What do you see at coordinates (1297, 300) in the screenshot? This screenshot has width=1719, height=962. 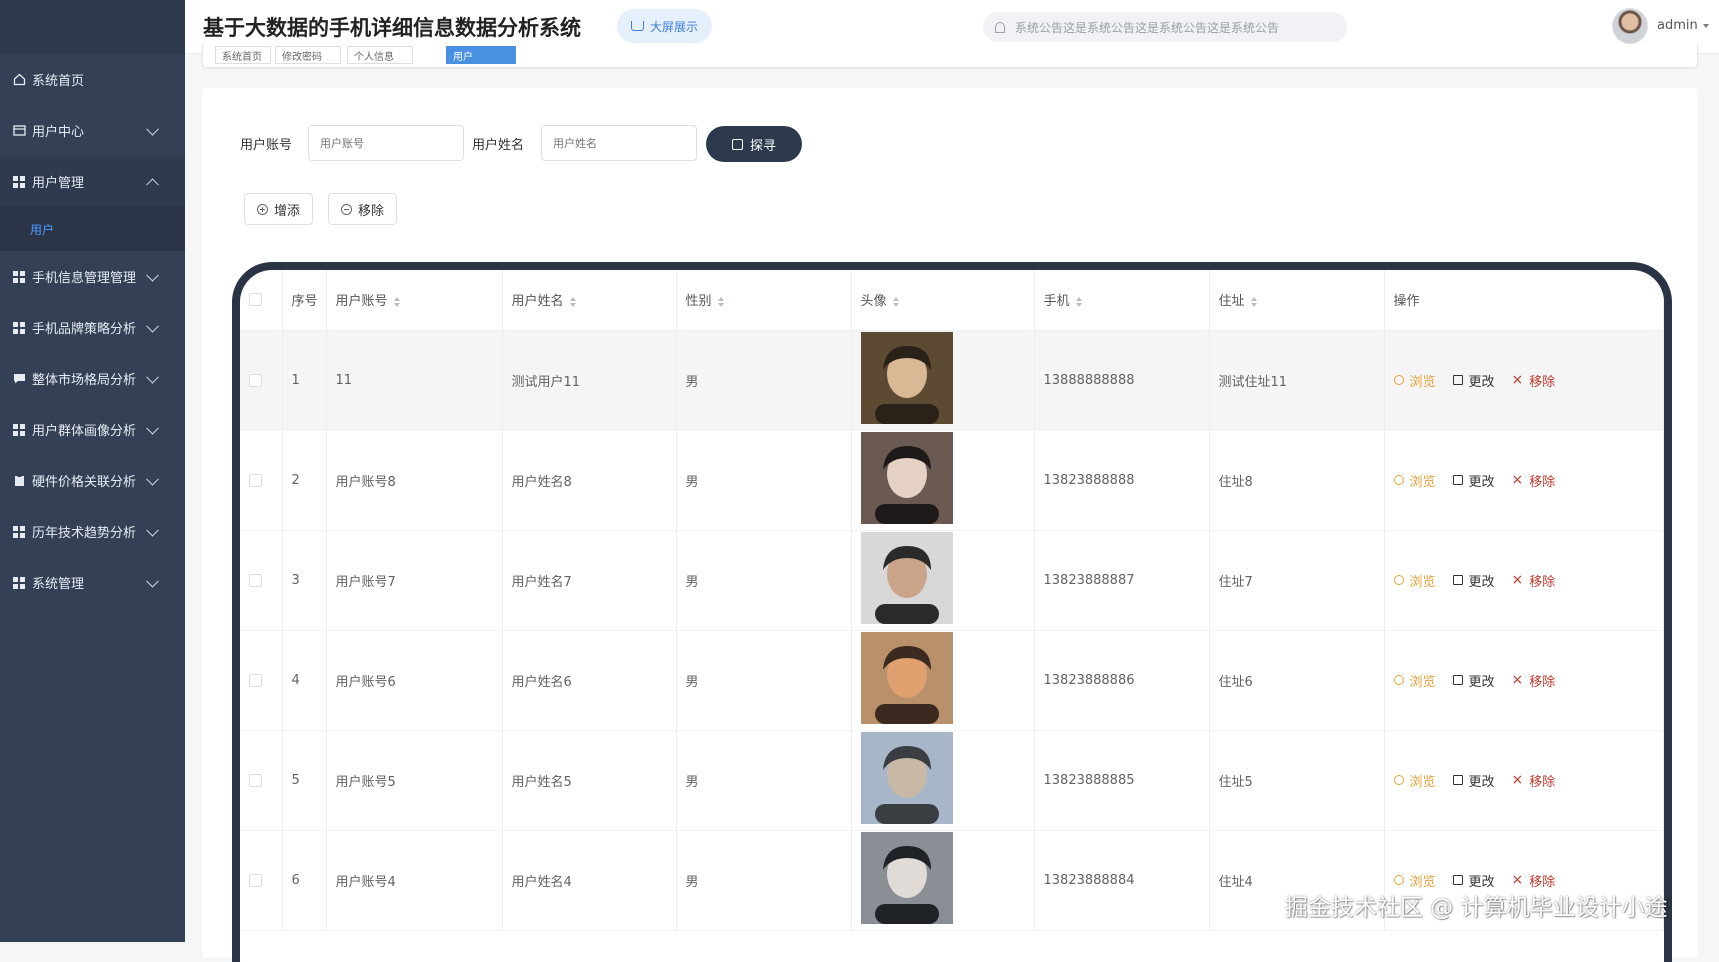 I see `column-header: 住址` at bounding box center [1297, 300].